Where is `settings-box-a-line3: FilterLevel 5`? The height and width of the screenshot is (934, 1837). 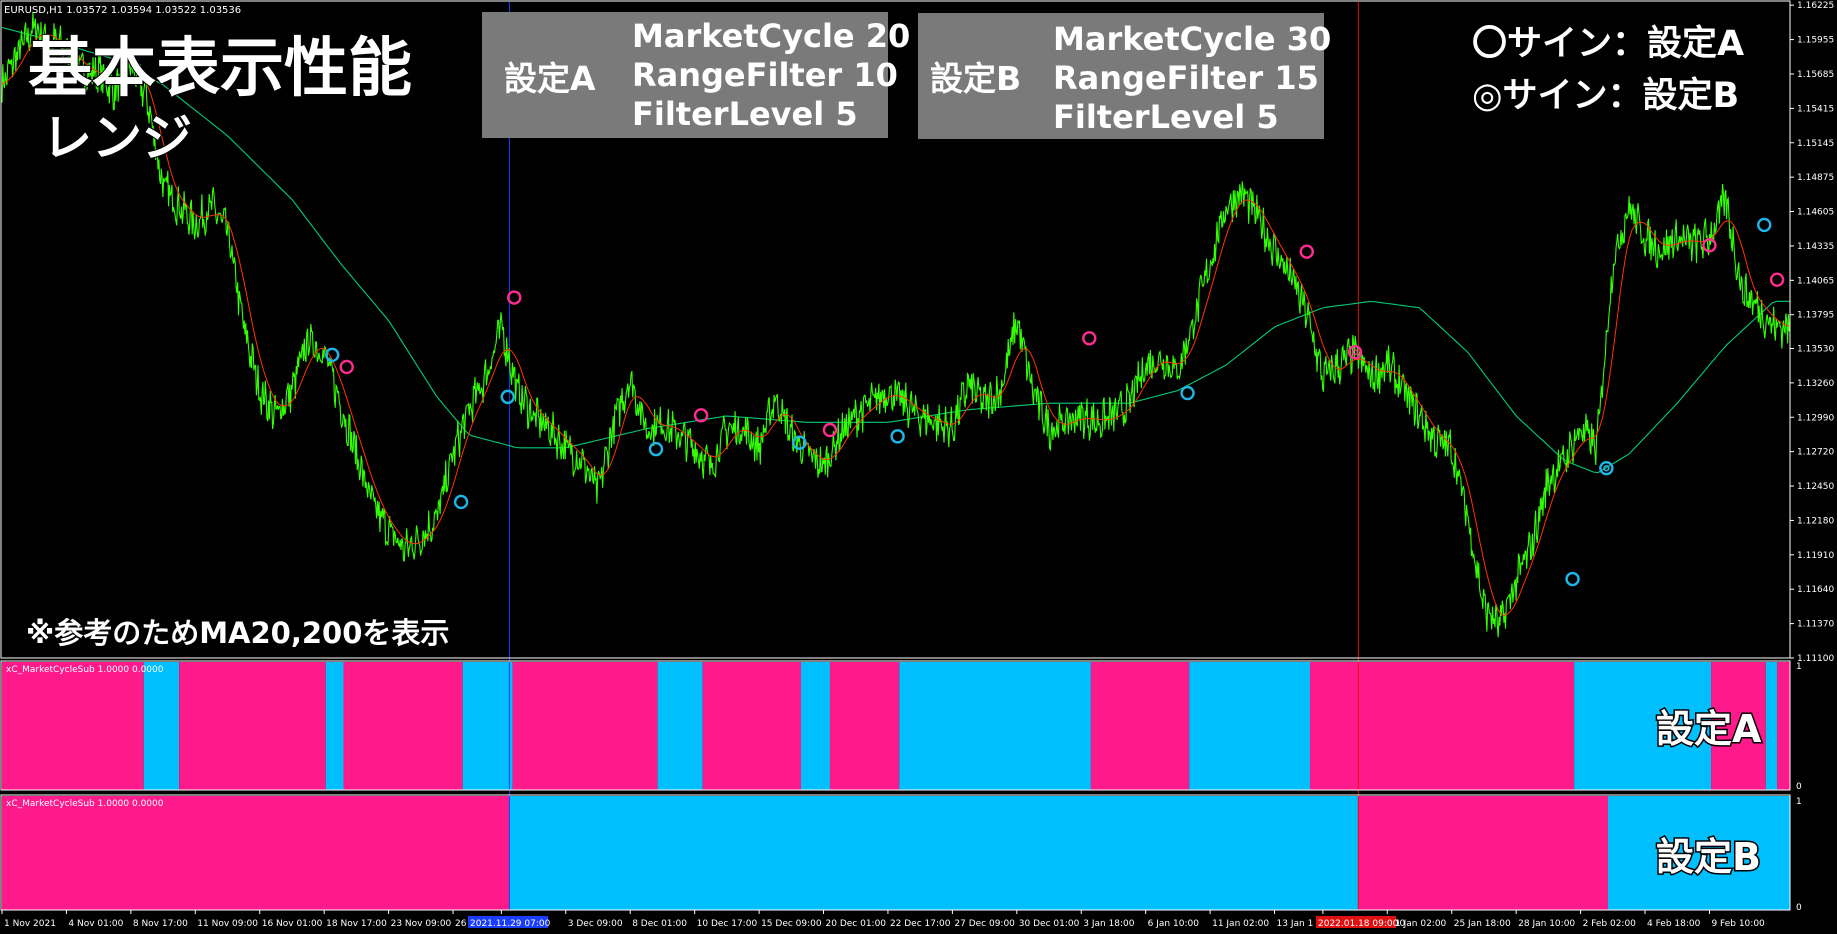
settings-box-a-line3: FilterLevel 5 is located at coordinates (745, 114).